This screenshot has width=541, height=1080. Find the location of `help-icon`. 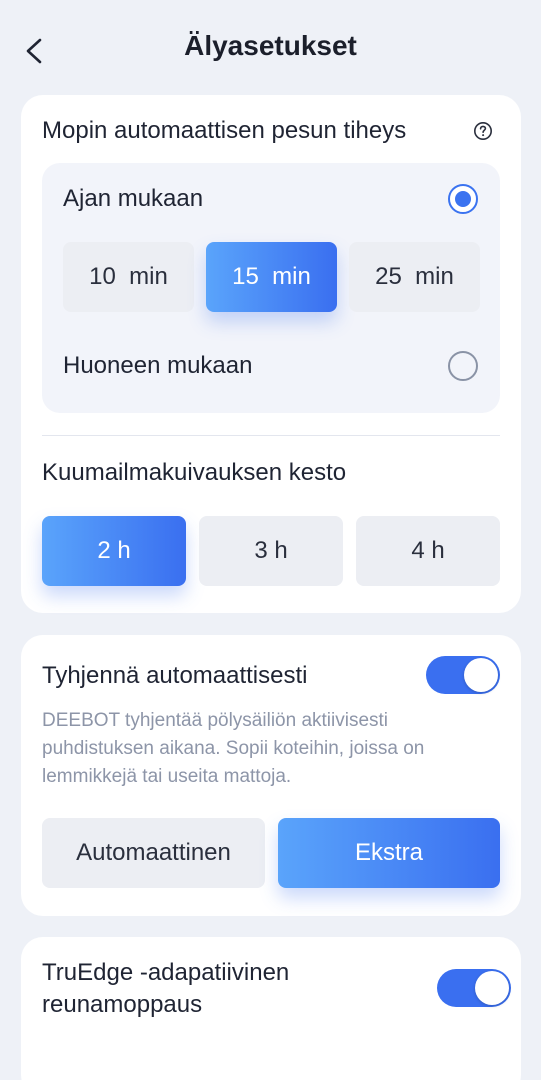

help-icon is located at coordinates (483, 131).